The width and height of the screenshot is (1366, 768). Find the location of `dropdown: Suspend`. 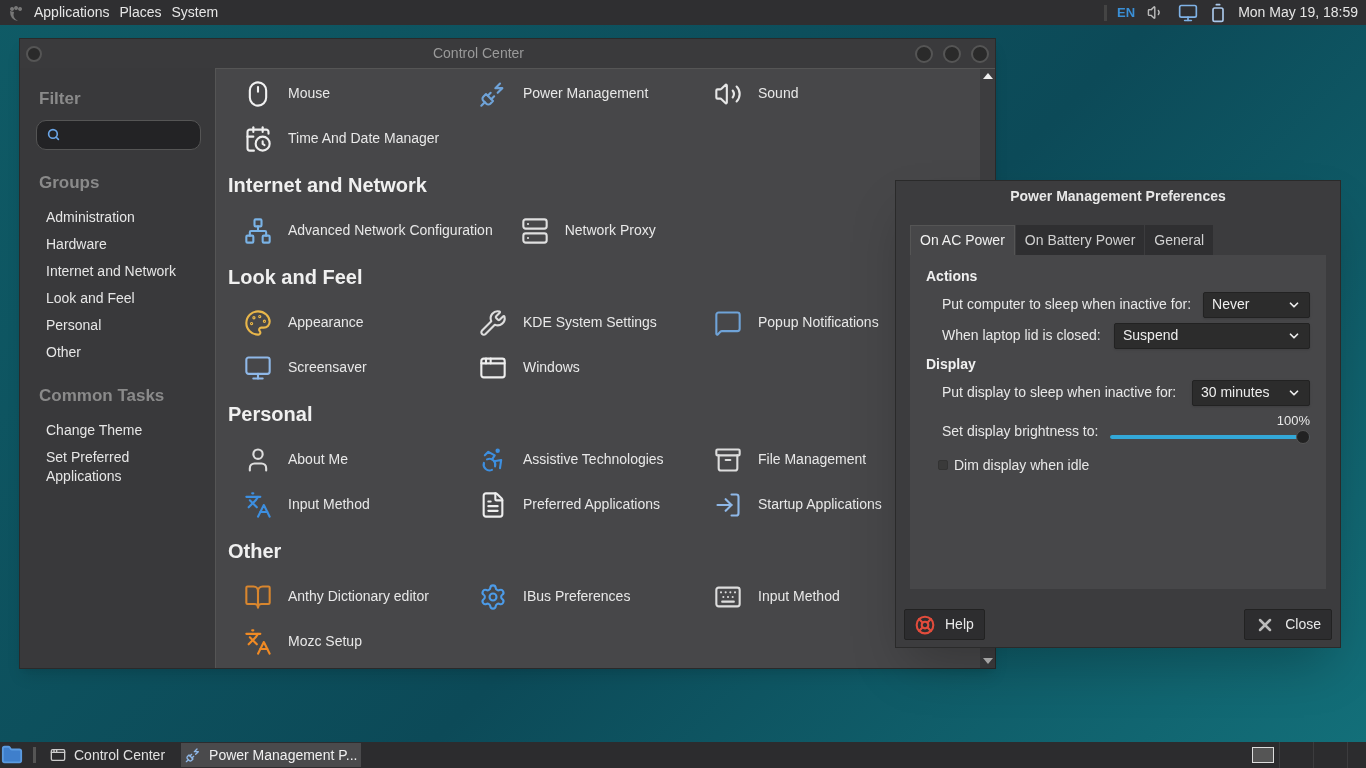

dropdown: Suspend is located at coordinates (1212, 335).